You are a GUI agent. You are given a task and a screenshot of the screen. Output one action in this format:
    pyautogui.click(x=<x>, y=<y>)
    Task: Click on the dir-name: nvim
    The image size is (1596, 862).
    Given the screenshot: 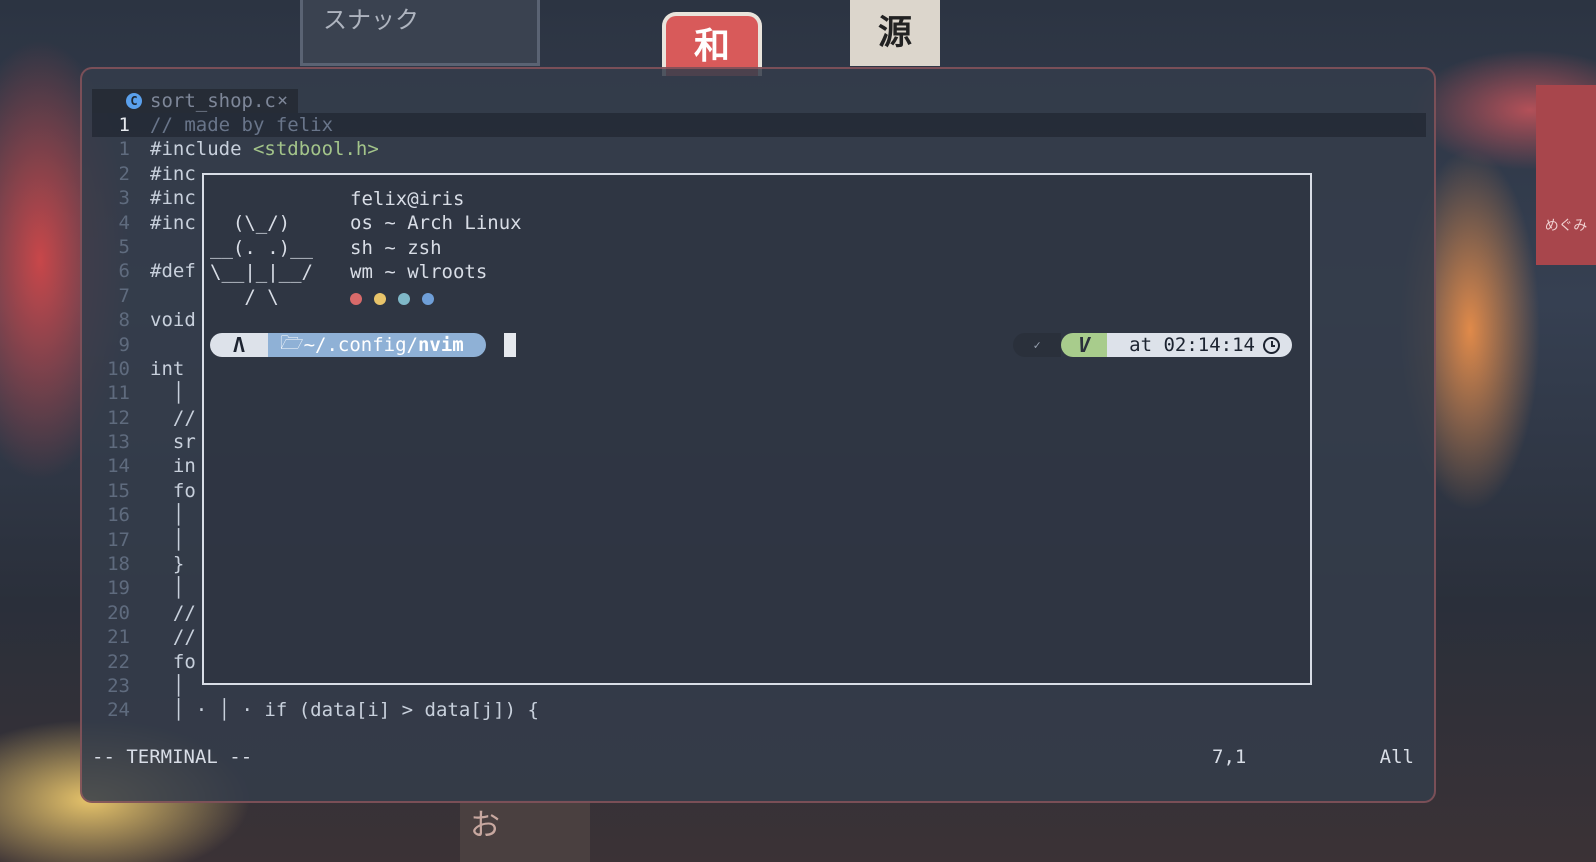 What is the action you would take?
    pyautogui.click(x=440, y=345)
    